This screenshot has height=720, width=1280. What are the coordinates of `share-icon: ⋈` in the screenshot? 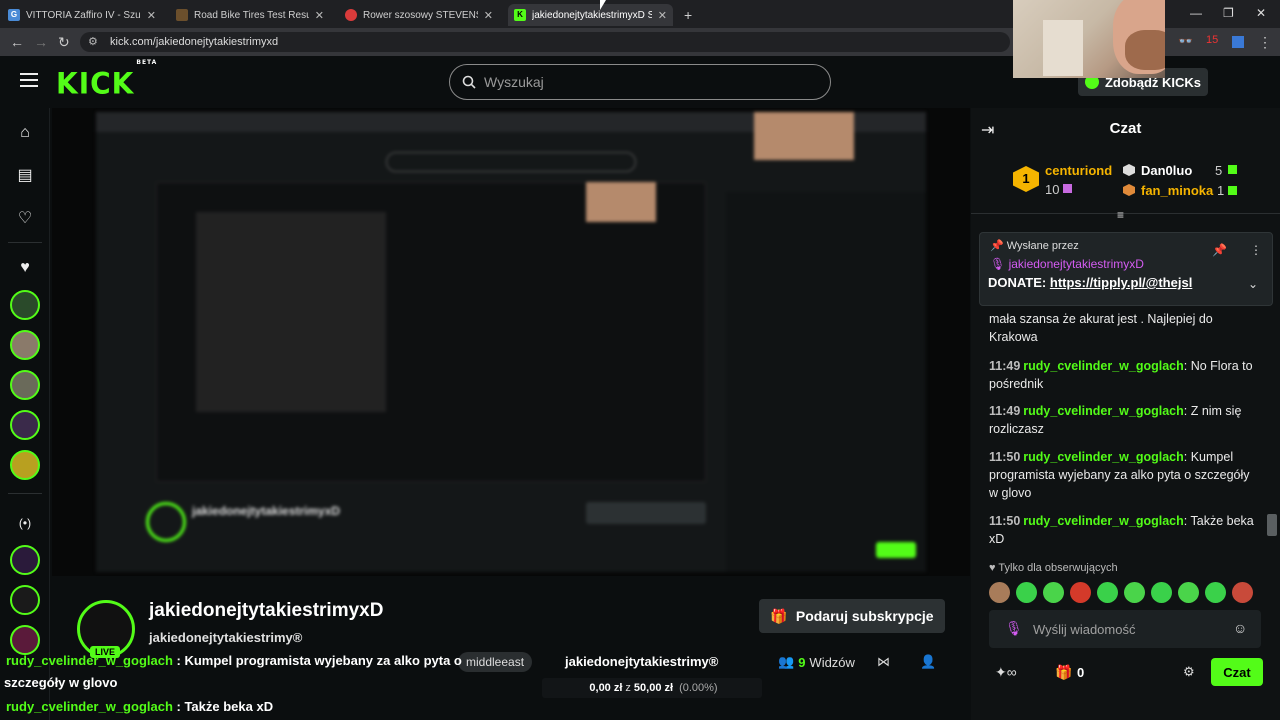 It's located at (883, 662).